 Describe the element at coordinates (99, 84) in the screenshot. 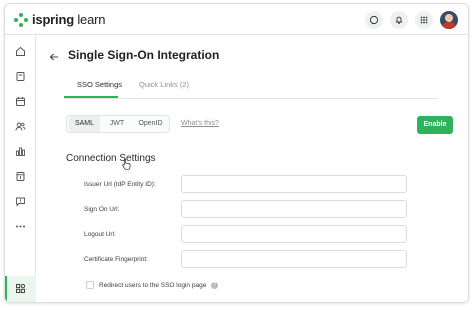

I see `tab-sso-settings: SSO Settings` at that location.